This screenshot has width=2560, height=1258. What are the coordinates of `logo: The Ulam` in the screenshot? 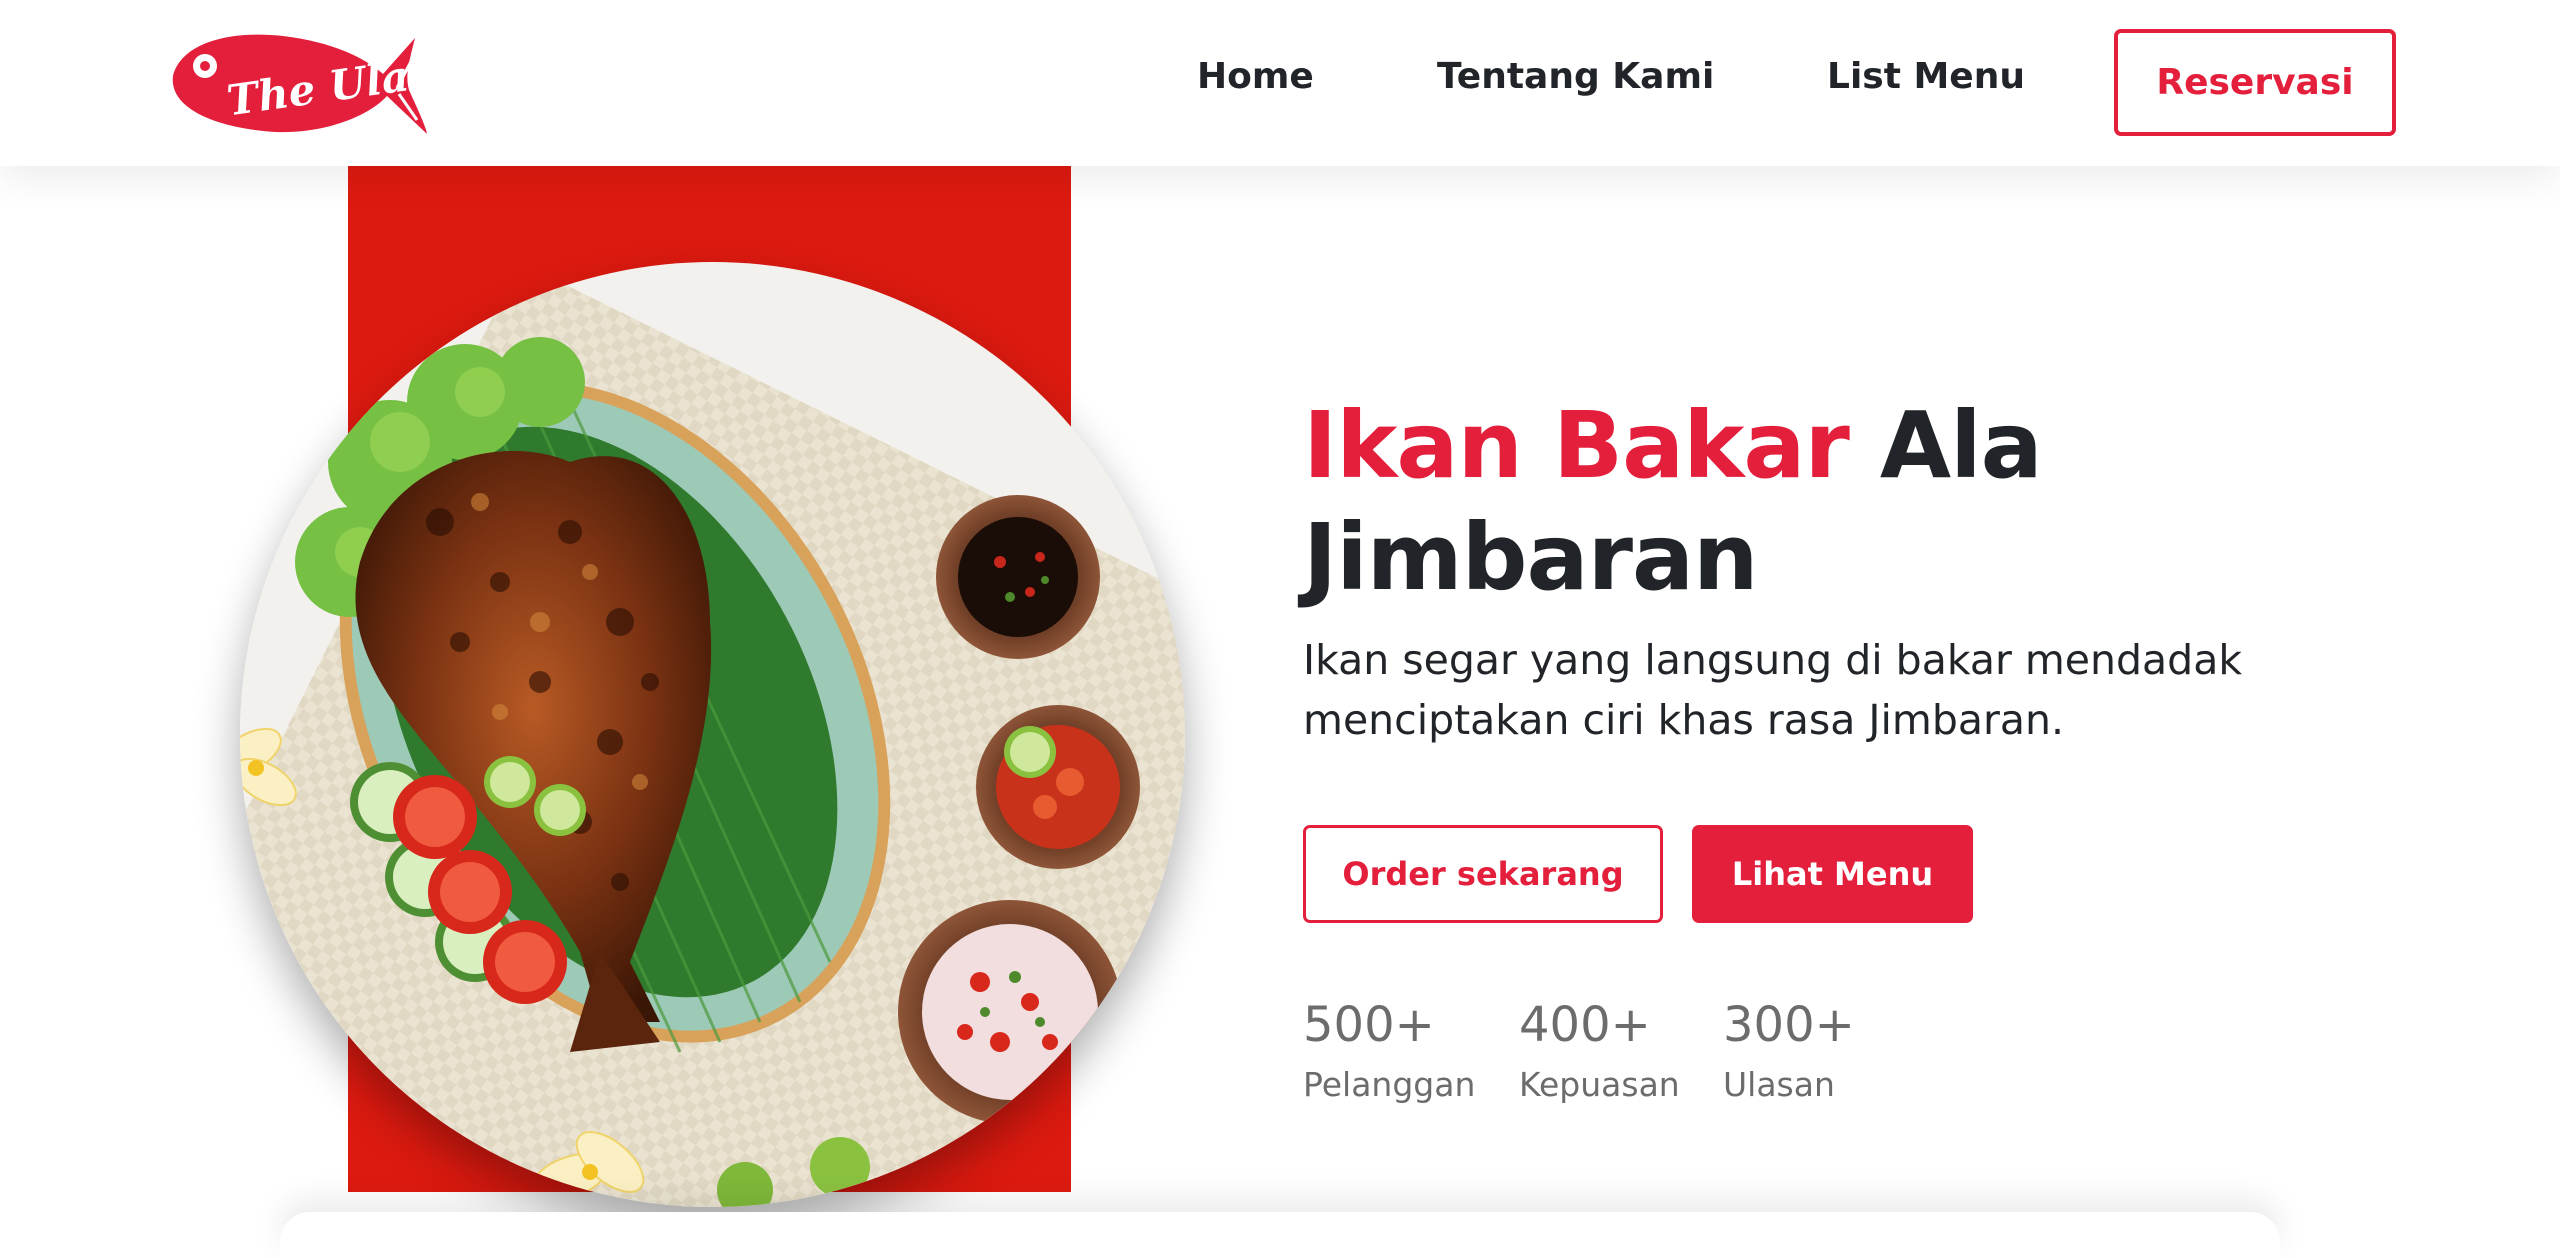 It's located at (296, 82).